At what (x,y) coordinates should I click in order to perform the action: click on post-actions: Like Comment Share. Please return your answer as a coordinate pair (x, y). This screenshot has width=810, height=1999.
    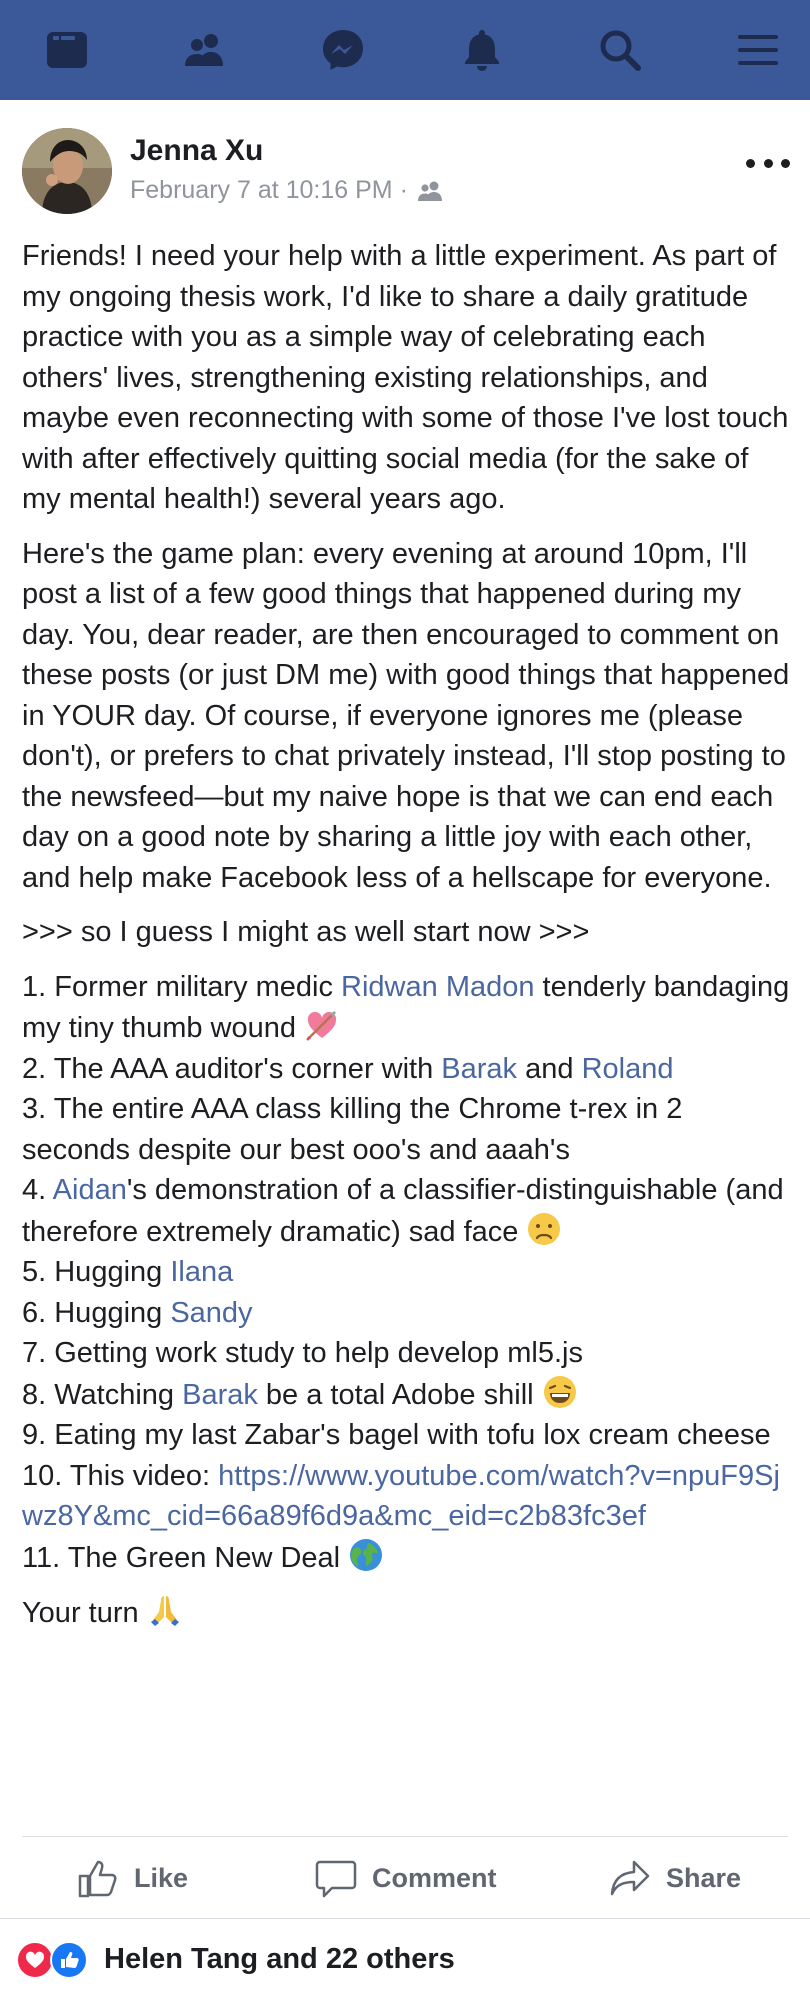
    Looking at the image, I should click on (405, 1878).